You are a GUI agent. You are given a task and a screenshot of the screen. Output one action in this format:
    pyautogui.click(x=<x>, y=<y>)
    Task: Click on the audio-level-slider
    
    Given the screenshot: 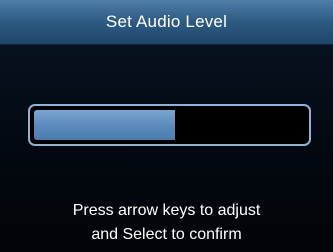 What is the action you would take?
    pyautogui.click(x=169, y=125)
    